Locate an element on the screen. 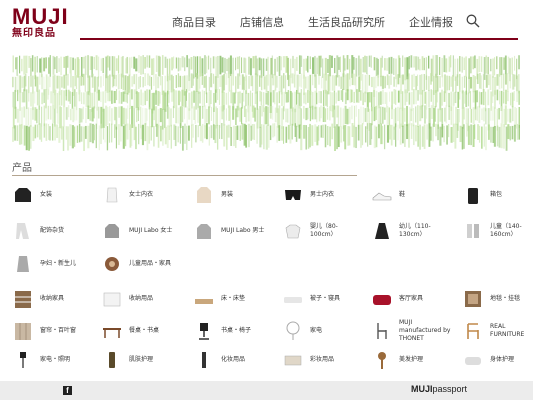 The width and height of the screenshot is (533, 400). category-label: 餐桌・书桌 is located at coordinates (144, 330).